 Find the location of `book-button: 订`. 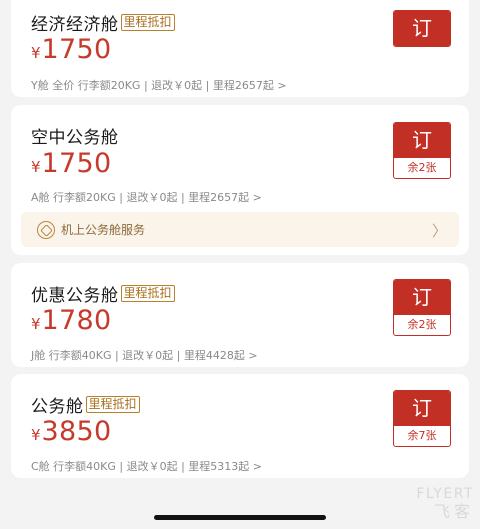

book-button: 订 is located at coordinates (422, 28).